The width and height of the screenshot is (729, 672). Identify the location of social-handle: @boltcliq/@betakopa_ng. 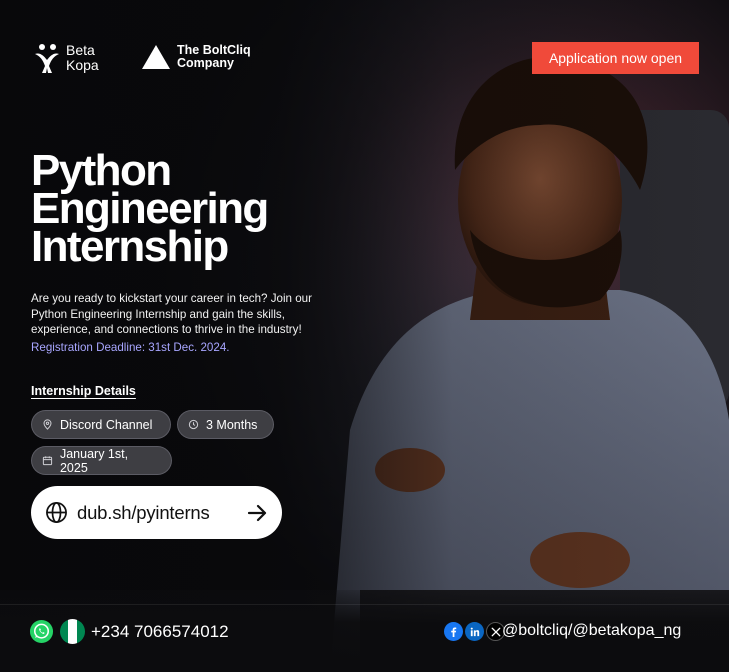
(591, 631).